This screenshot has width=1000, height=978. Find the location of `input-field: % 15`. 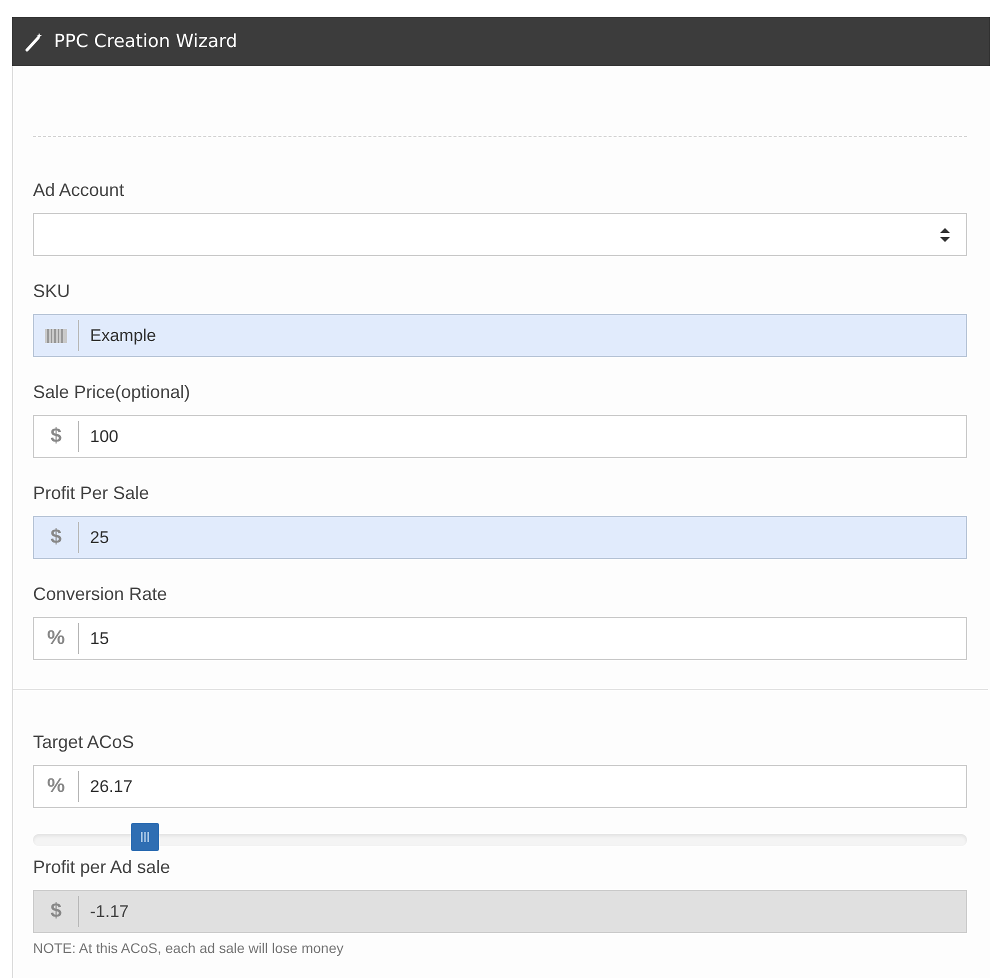

input-field: % 15 is located at coordinates (500, 638).